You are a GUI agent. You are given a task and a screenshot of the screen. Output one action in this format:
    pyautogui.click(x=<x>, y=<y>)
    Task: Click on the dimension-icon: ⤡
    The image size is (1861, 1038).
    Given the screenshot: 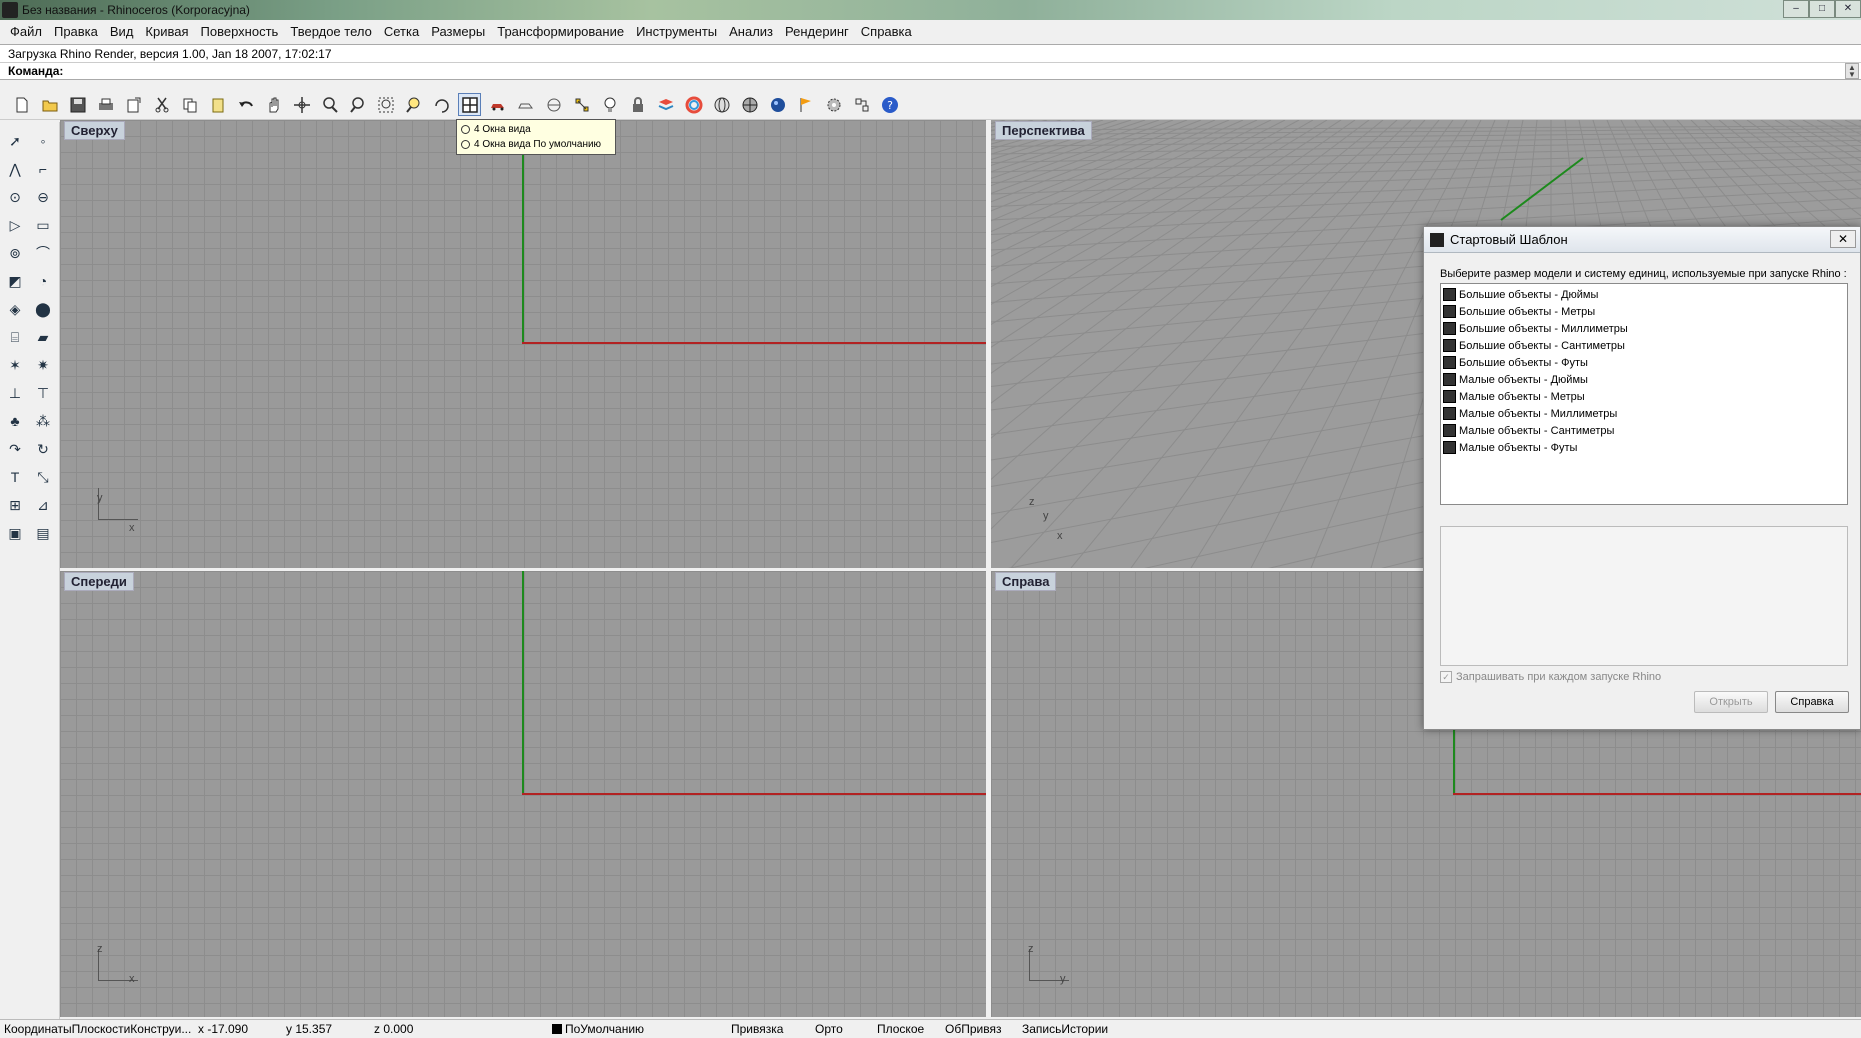 What is the action you would take?
    pyautogui.click(x=43, y=477)
    